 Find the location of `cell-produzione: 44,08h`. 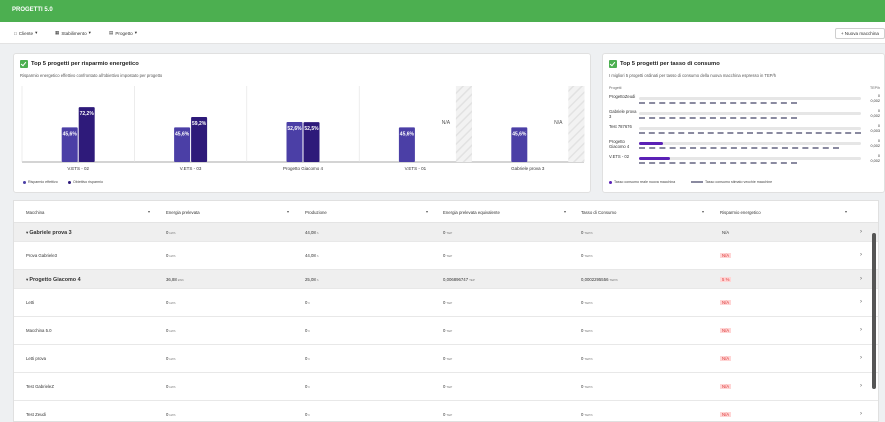

cell-produzione: 44,08h is located at coordinates (311, 255).